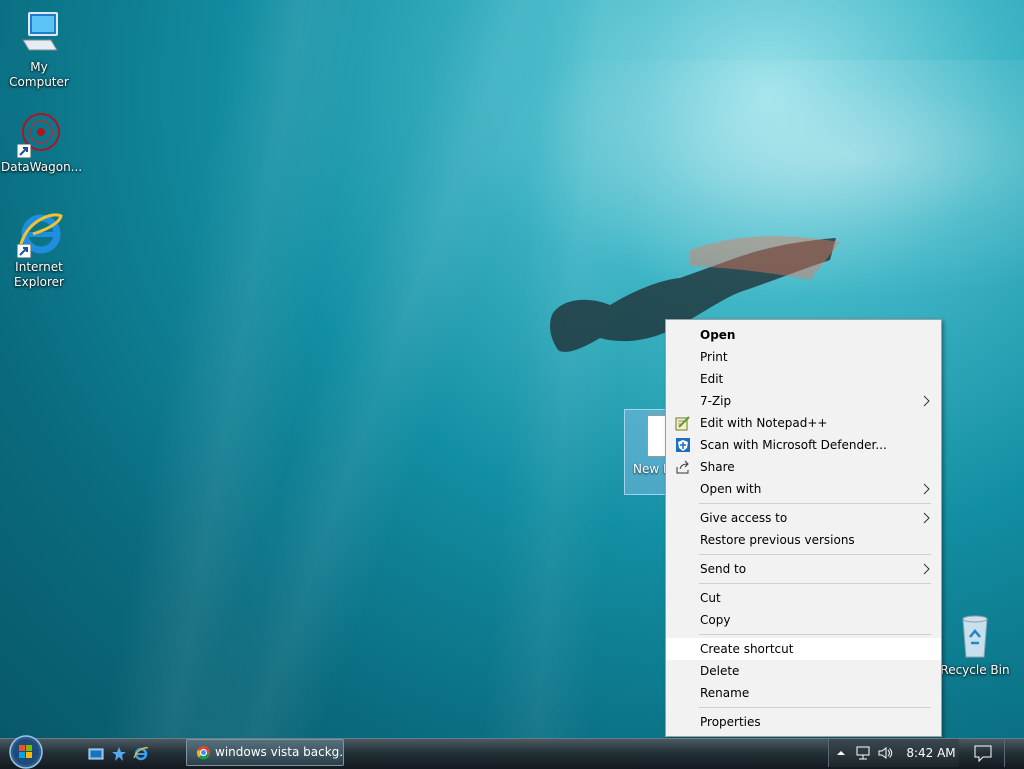  I want to click on recycle-bin-icon, so click(975, 637).